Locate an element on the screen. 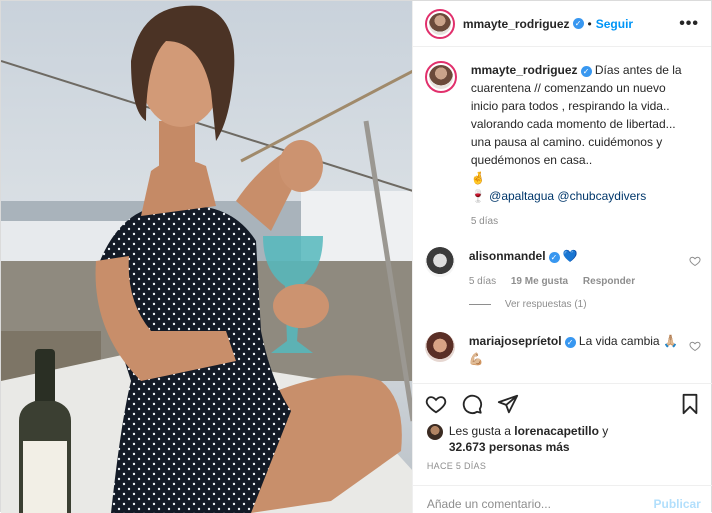 This screenshot has width=712, height=513. post-username: mmayte_rodriguez is located at coordinates (516, 24).